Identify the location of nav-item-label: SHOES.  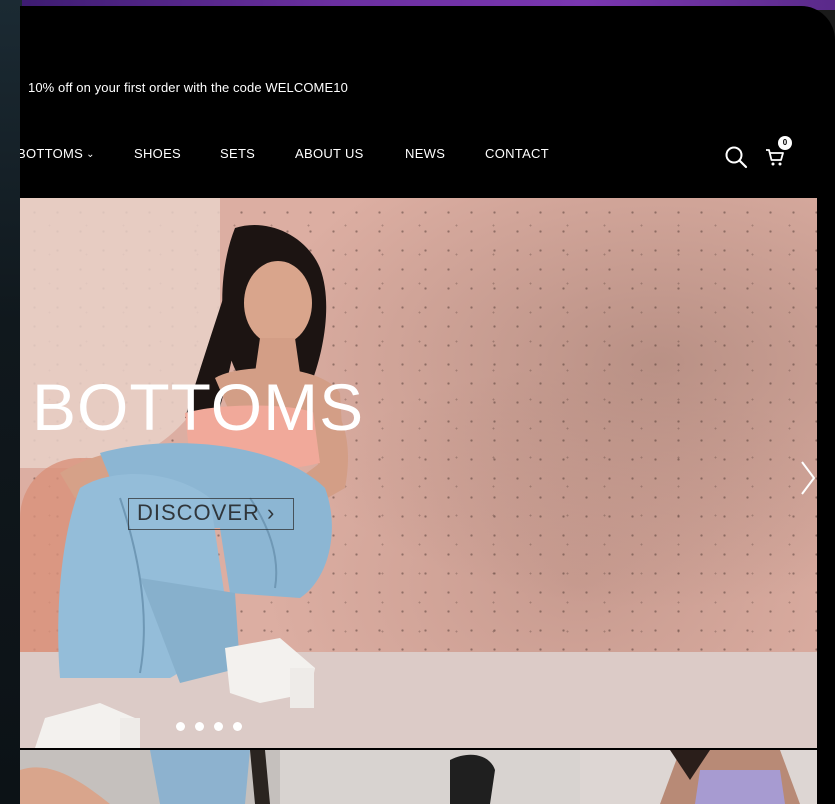
(158, 153).